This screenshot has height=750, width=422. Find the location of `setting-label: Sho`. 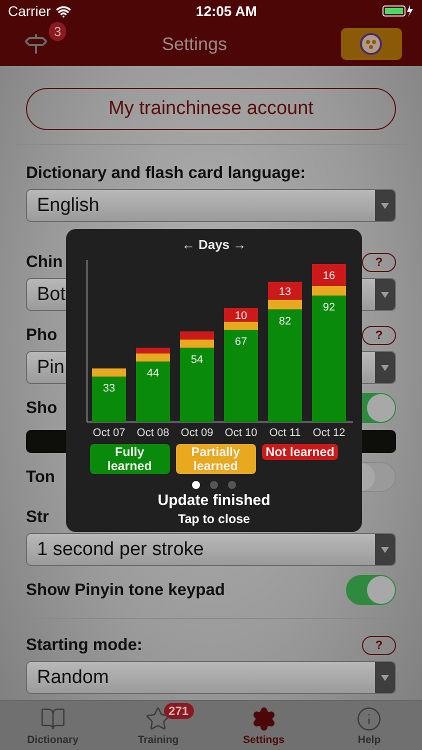

setting-label: Sho is located at coordinates (42, 408).